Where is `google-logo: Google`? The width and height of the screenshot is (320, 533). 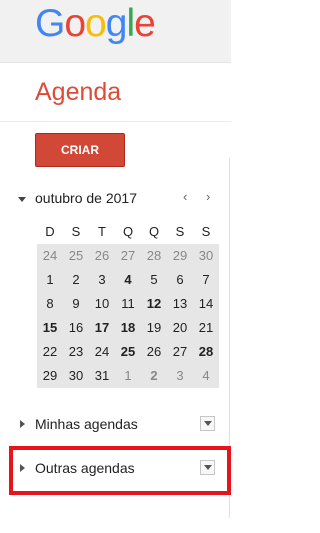 google-logo: Google is located at coordinates (95, 24).